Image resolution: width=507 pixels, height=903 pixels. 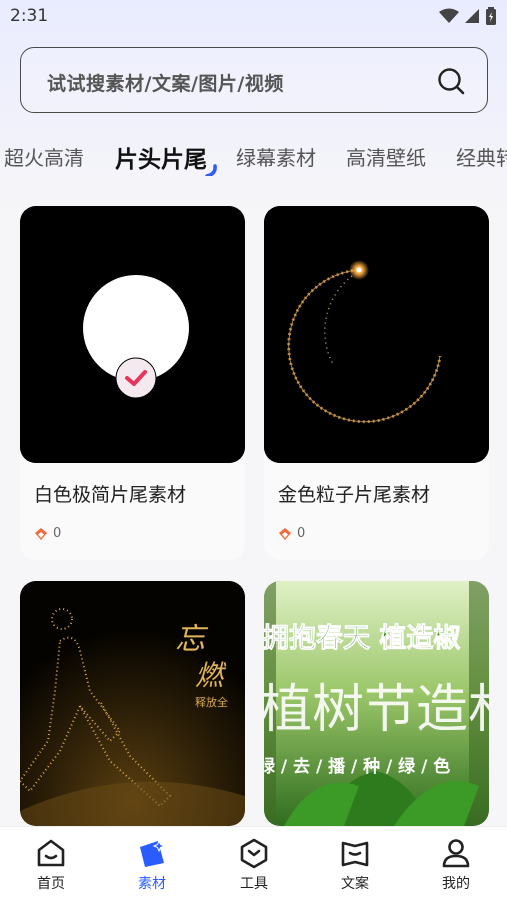 I want to click on signal-icon, so click(x=472, y=16).